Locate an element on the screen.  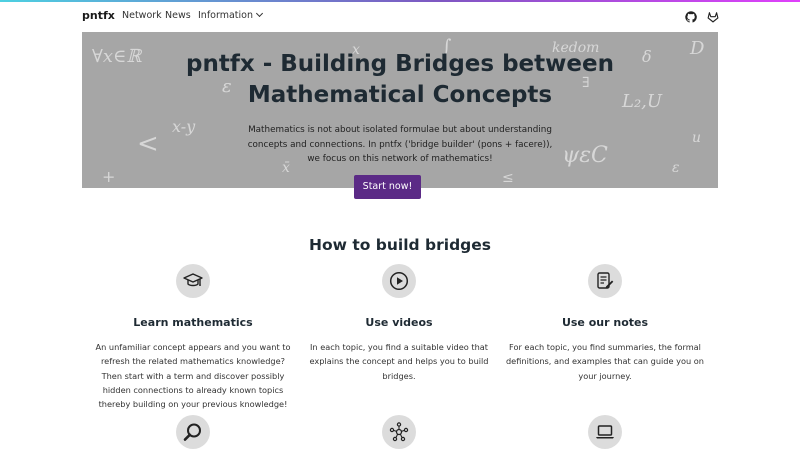
bg-math-6: ψεC is located at coordinates (585, 155).